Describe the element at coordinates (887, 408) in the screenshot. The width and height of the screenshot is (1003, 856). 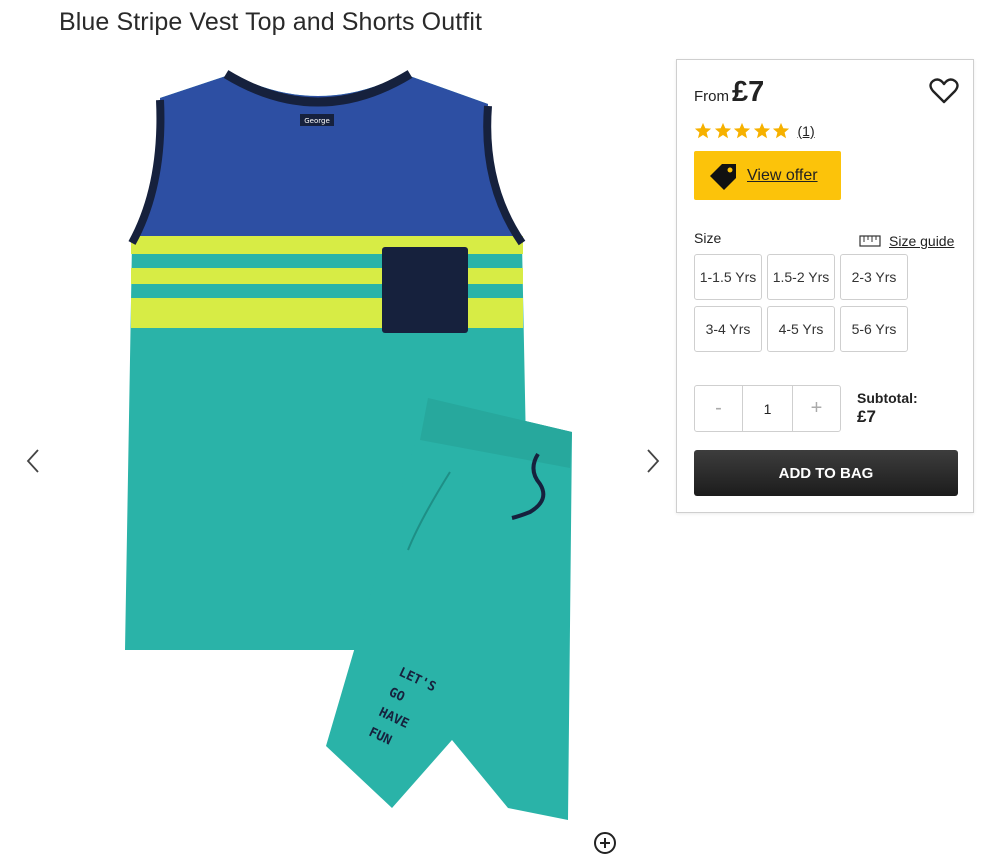
I see `subtotal: Subtotal: £7` at that location.